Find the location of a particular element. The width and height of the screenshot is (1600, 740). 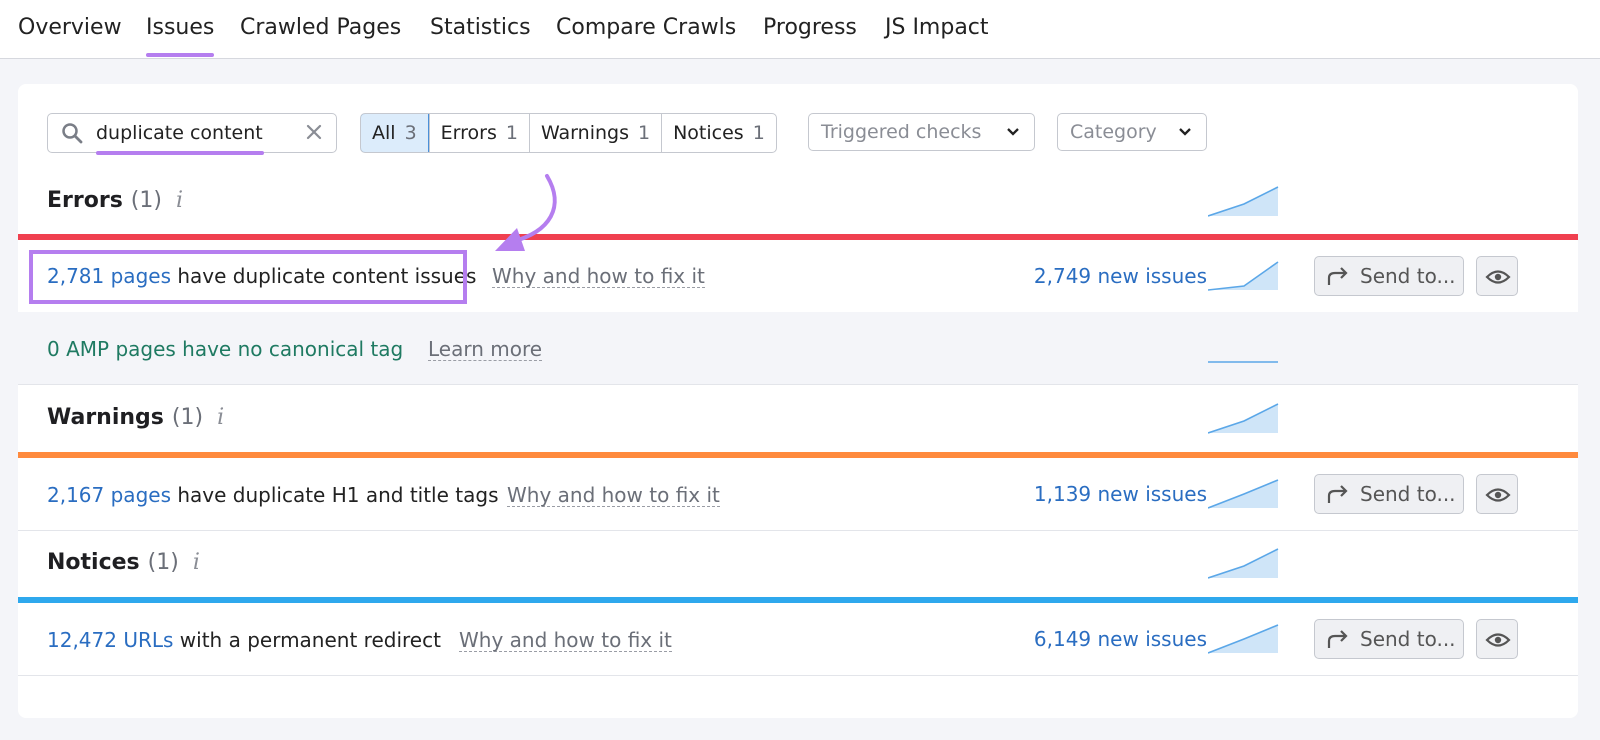

tab-issues: Issues is located at coordinates (180, 36).